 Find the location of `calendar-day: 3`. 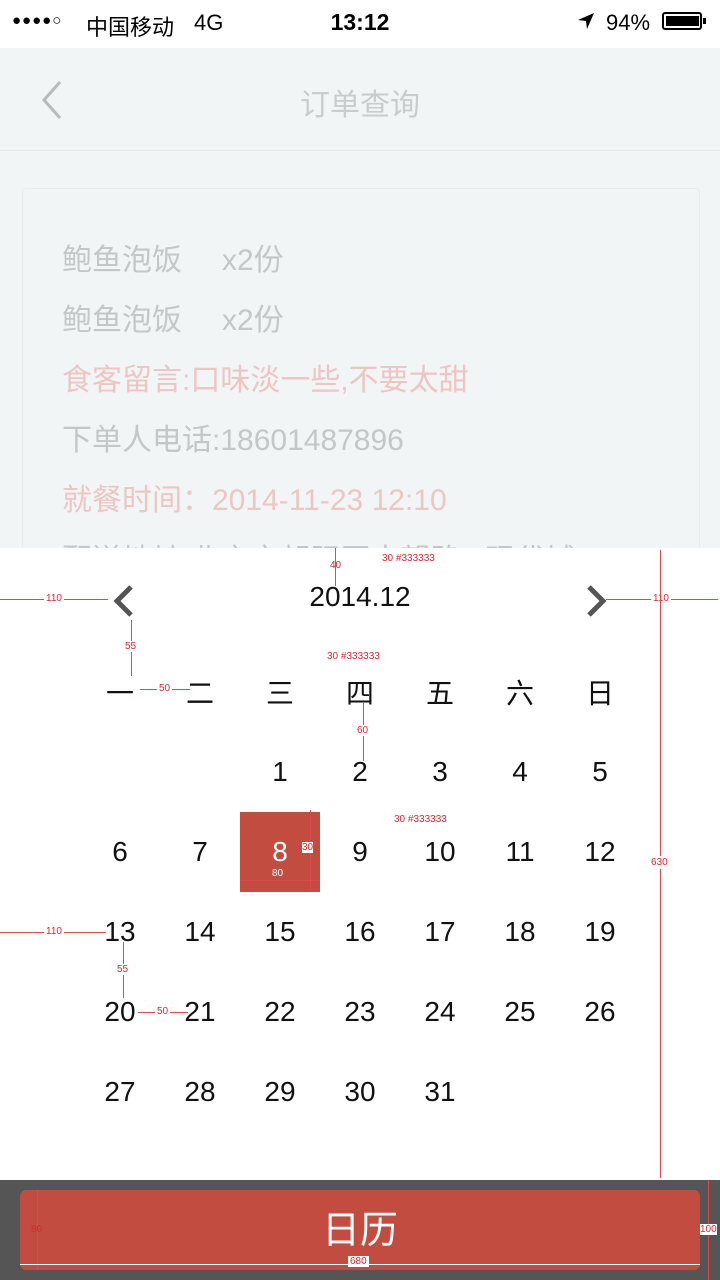

calendar-day: 3 is located at coordinates (440, 772).